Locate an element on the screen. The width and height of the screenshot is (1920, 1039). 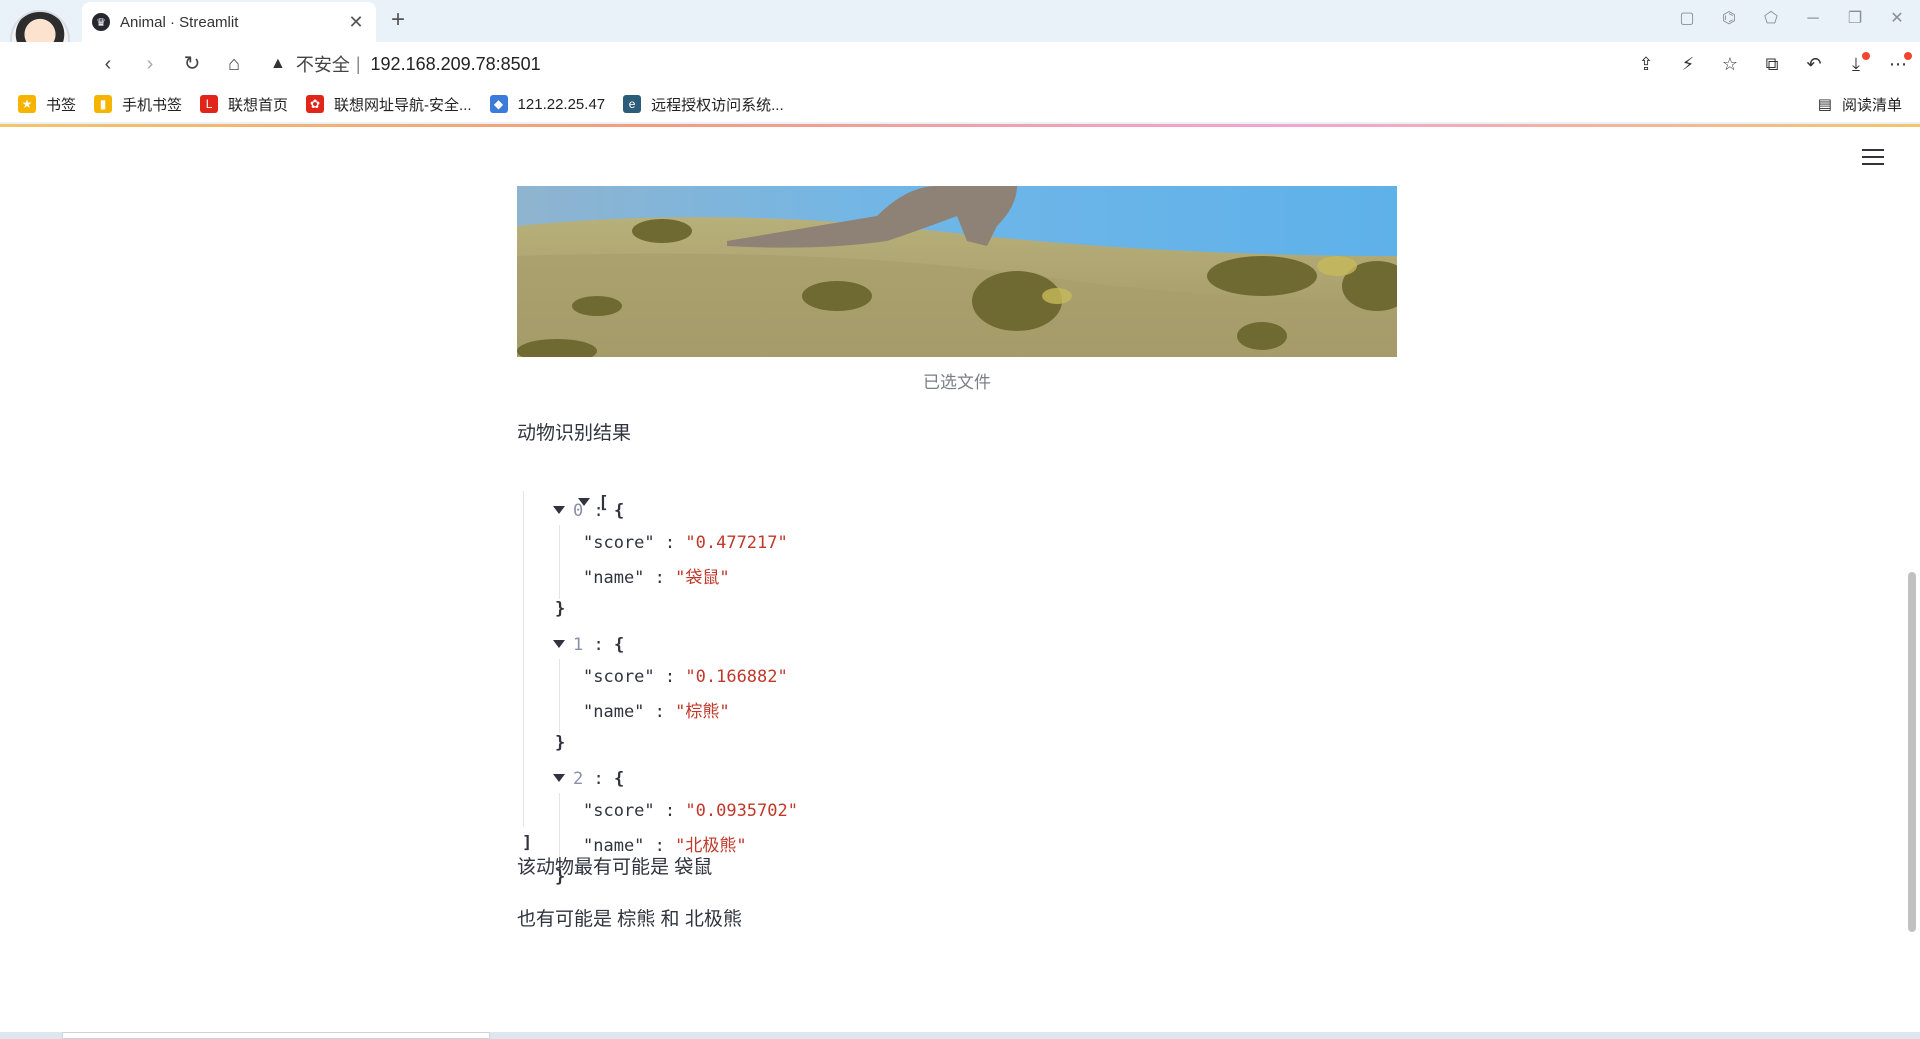
uploaded-image is located at coordinates (957, 271).